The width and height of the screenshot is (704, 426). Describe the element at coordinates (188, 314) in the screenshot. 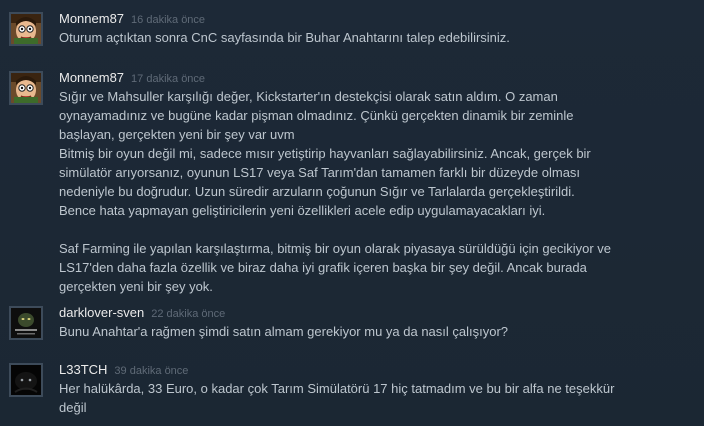

I see `timestamp: 22 dakika önce` at that location.